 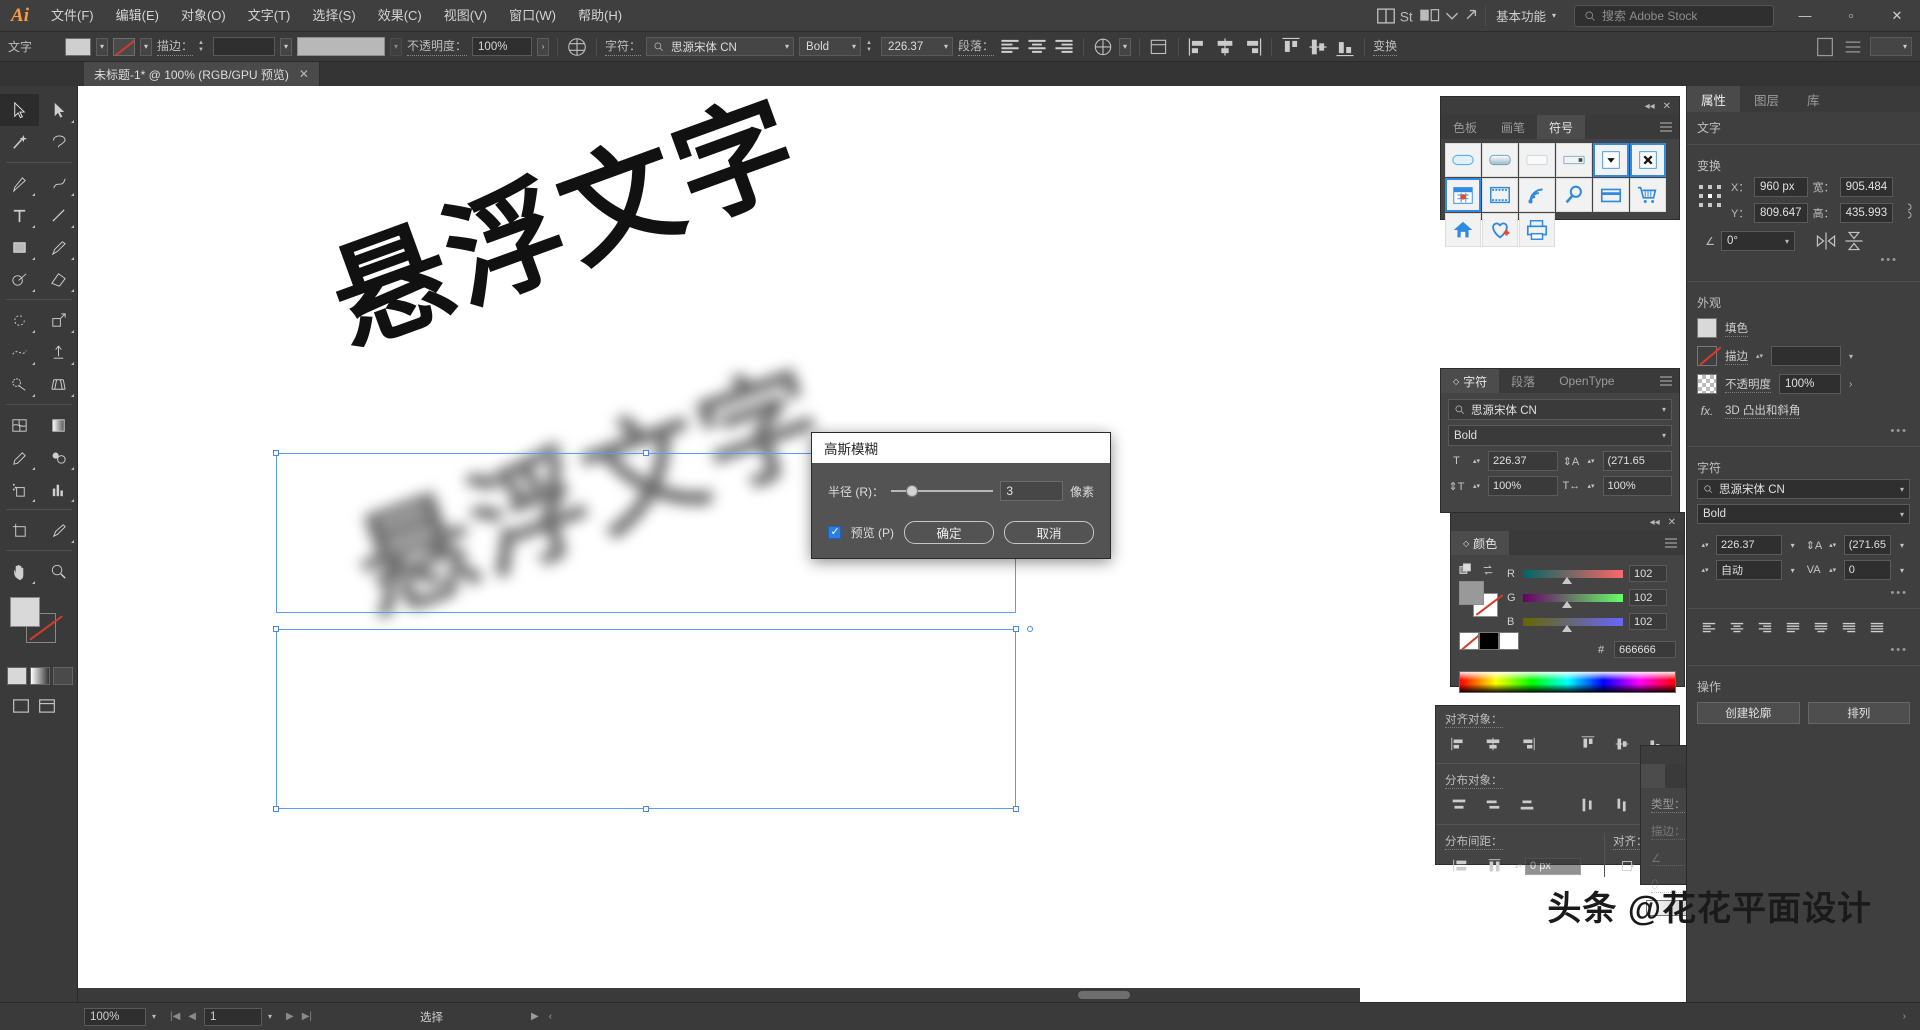 What do you see at coordinates (1821, 628) in the screenshot?
I see `para-justify-last-center-icon` at bounding box center [1821, 628].